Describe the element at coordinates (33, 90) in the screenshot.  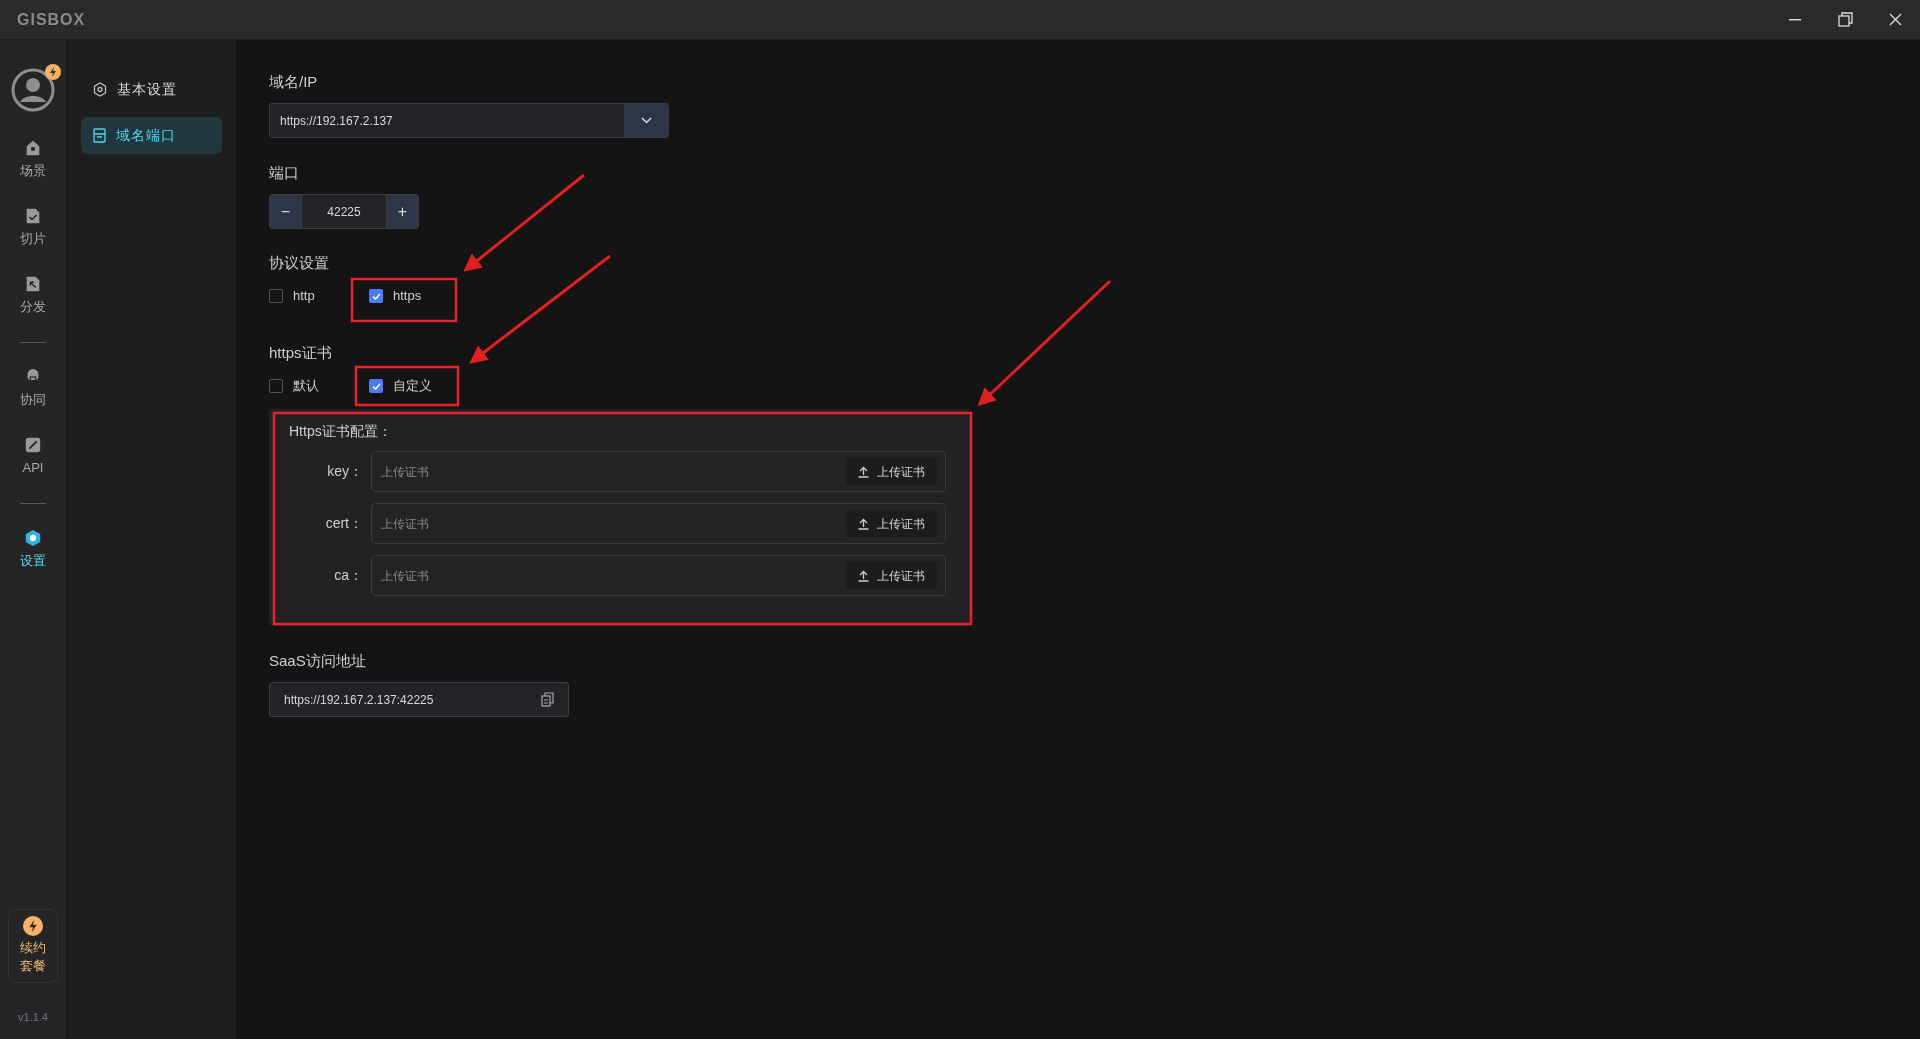
I see `avatar-icon` at that location.